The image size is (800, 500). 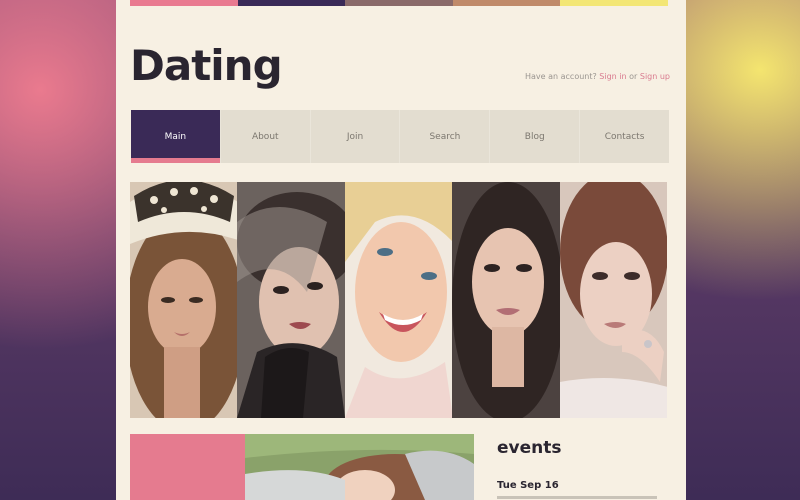 I want to click on or-text: or, so click(x=633, y=76).